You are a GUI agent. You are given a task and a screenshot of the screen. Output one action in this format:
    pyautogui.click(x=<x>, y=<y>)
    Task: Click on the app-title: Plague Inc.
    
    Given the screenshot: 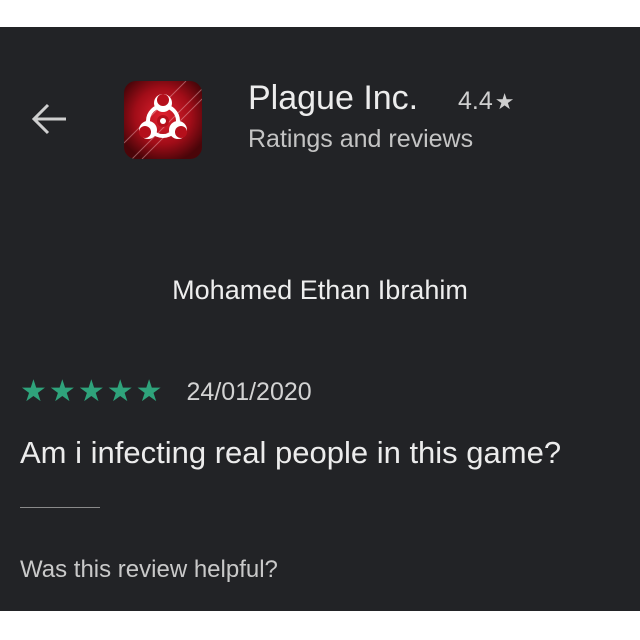 What is the action you would take?
    pyautogui.click(x=333, y=98)
    